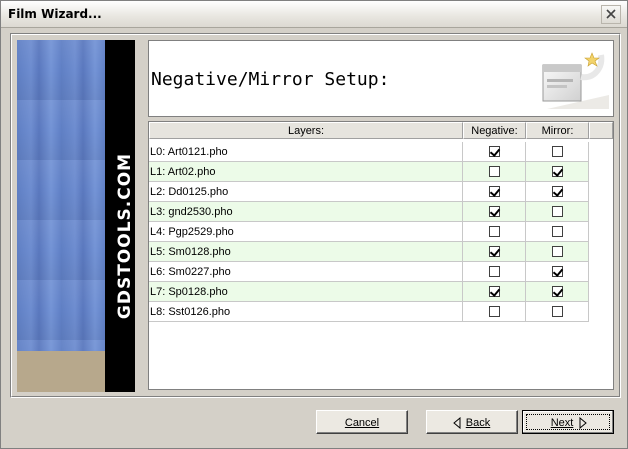 This screenshot has height=449, width=628. I want to click on layer-name-cell: L6: Sm0227.pho, so click(306, 272).